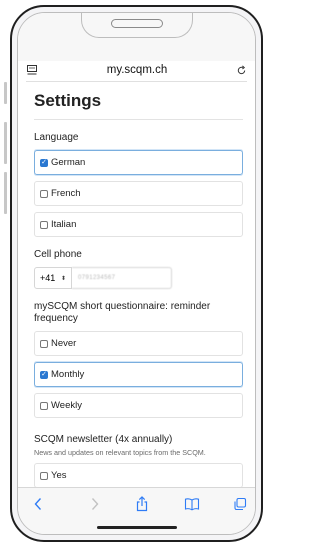 This screenshot has height=546, width=320. Describe the element at coordinates (64, 343) in the screenshot. I see `option-label: Never` at that location.